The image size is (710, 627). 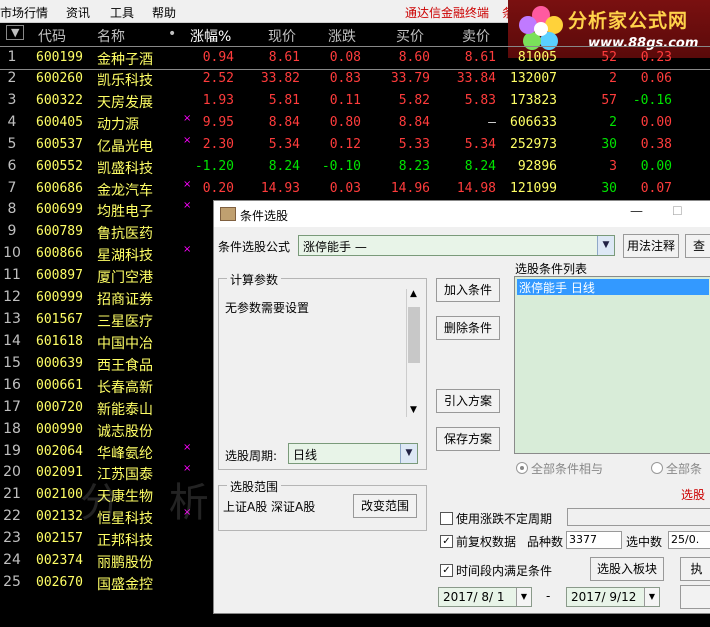 What do you see at coordinates (677, 211) in the screenshot?
I see `maximize-icon: ☐` at bounding box center [677, 211].